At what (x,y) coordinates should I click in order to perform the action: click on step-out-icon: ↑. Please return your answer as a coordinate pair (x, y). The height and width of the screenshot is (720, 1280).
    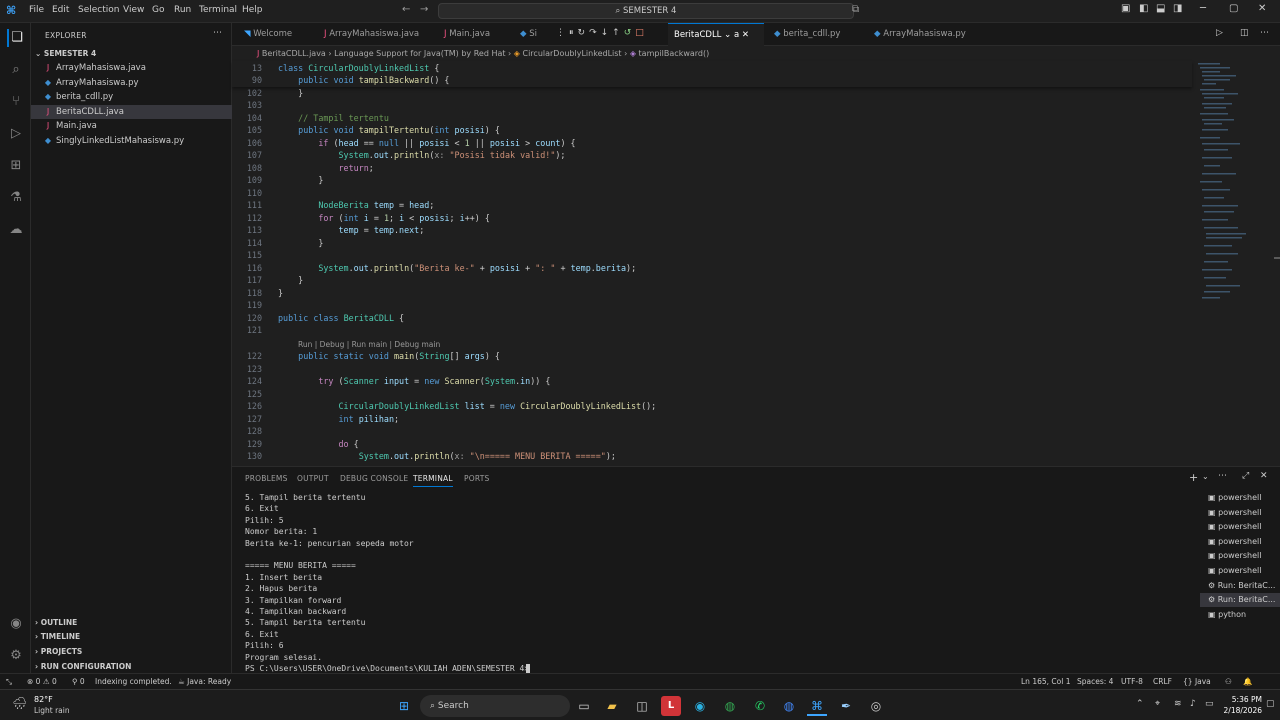
    Looking at the image, I should click on (618, 33).